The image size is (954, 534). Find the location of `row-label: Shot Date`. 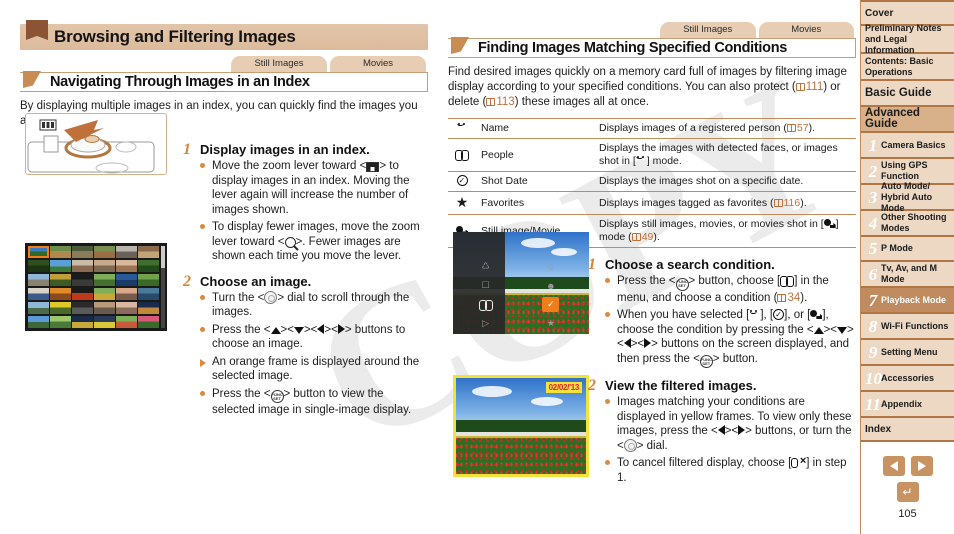

row-label: Shot Date is located at coordinates (535, 181).